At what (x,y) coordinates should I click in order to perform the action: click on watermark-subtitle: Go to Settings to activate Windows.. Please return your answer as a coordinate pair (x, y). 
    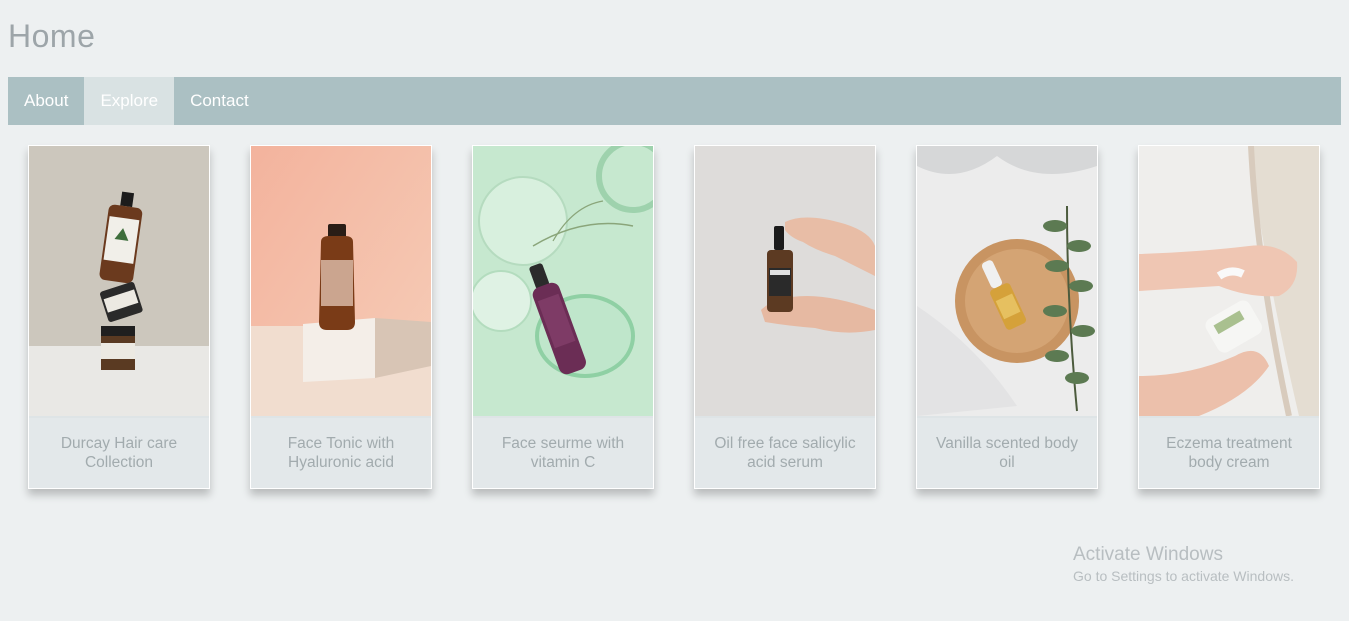
    Looking at the image, I should click on (1183, 576).